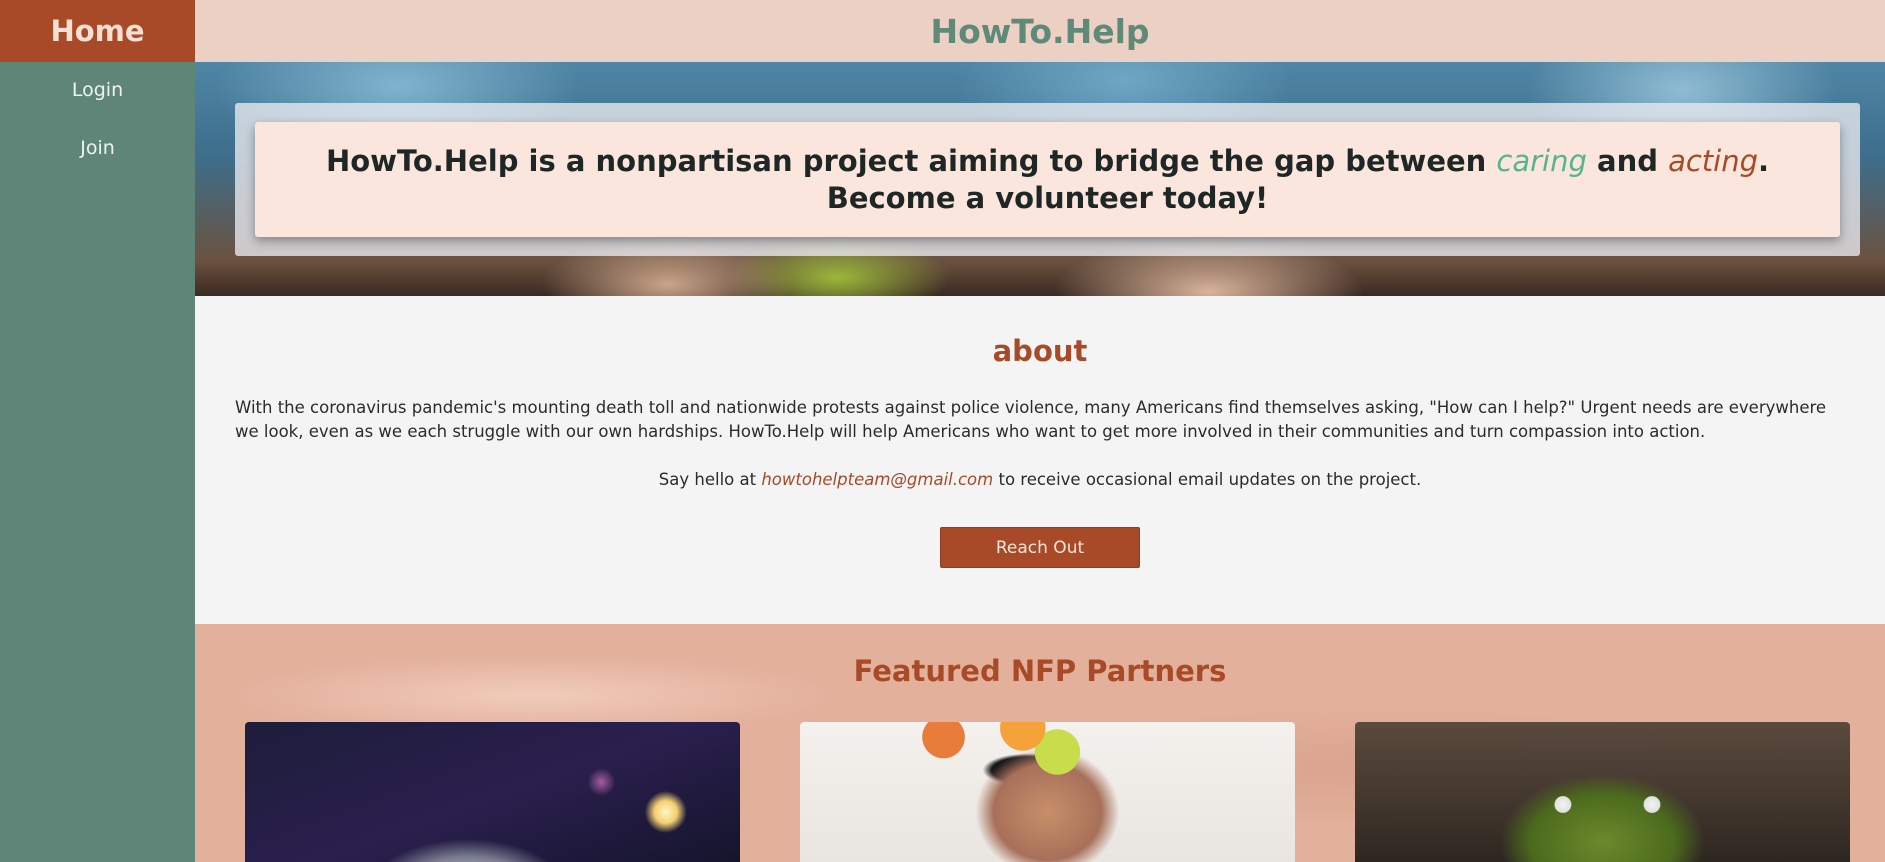 Image resolution: width=1885 pixels, height=862 pixels. Describe the element at coordinates (1541, 160) in the screenshot. I see `hero-caring-word: caring` at that location.